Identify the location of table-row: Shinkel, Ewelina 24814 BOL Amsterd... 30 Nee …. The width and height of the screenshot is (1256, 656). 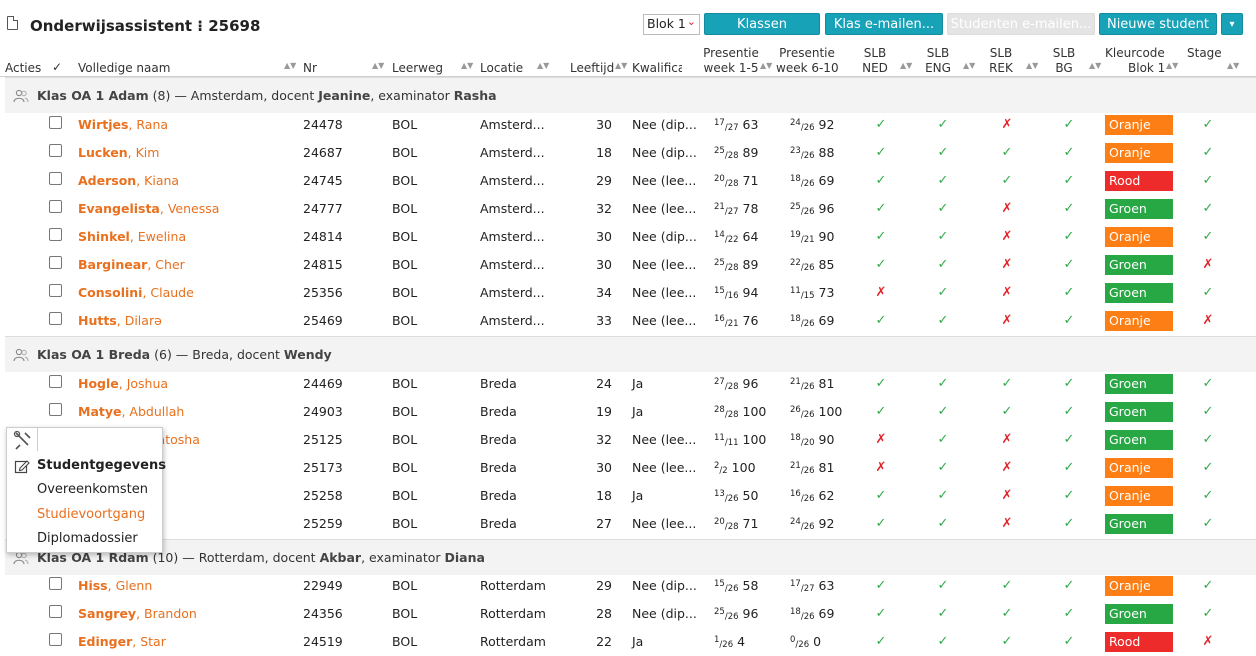
(628, 237).